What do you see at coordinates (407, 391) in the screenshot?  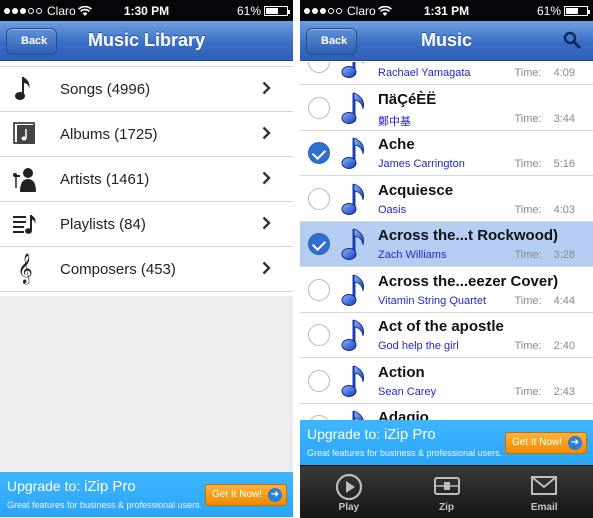 I see `song-artist: Sean Carey` at bounding box center [407, 391].